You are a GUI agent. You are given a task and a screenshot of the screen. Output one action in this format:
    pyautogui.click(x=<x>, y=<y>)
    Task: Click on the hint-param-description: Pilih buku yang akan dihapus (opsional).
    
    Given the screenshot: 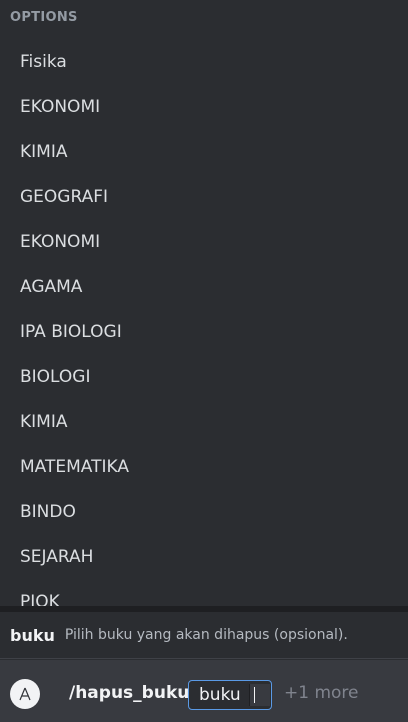 What is the action you would take?
    pyautogui.click(x=206, y=635)
    